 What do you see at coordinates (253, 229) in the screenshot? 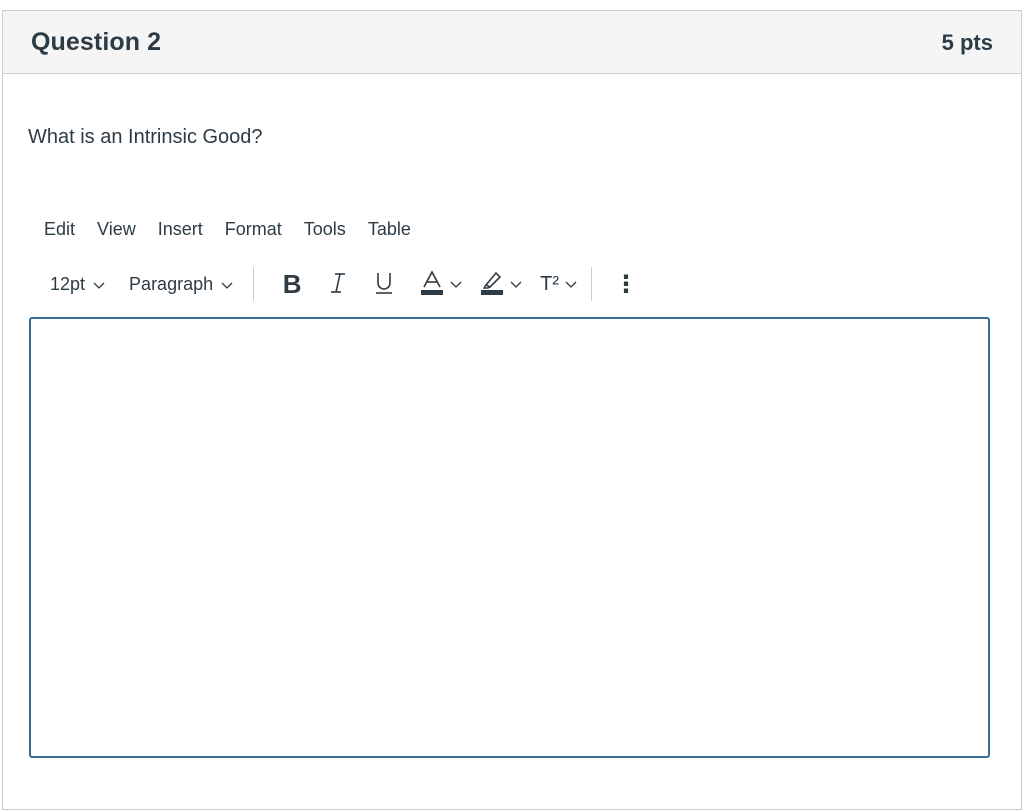
I see `menu-format: Format` at bounding box center [253, 229].